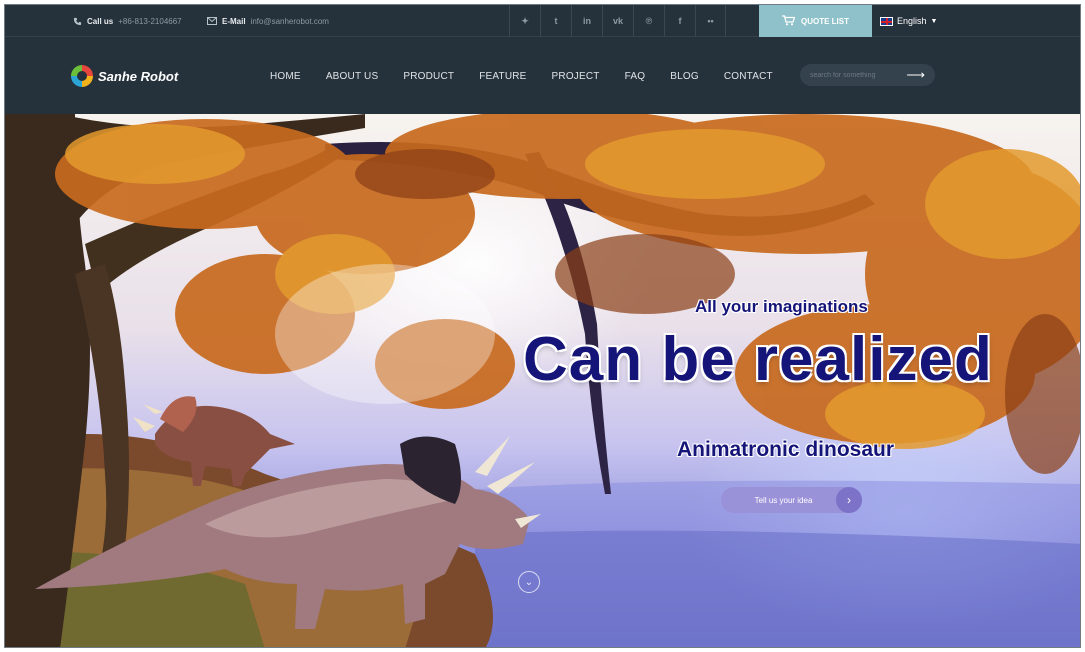 The image size is (1085, 652). I want to click on language-label: English, so click(912, 21).